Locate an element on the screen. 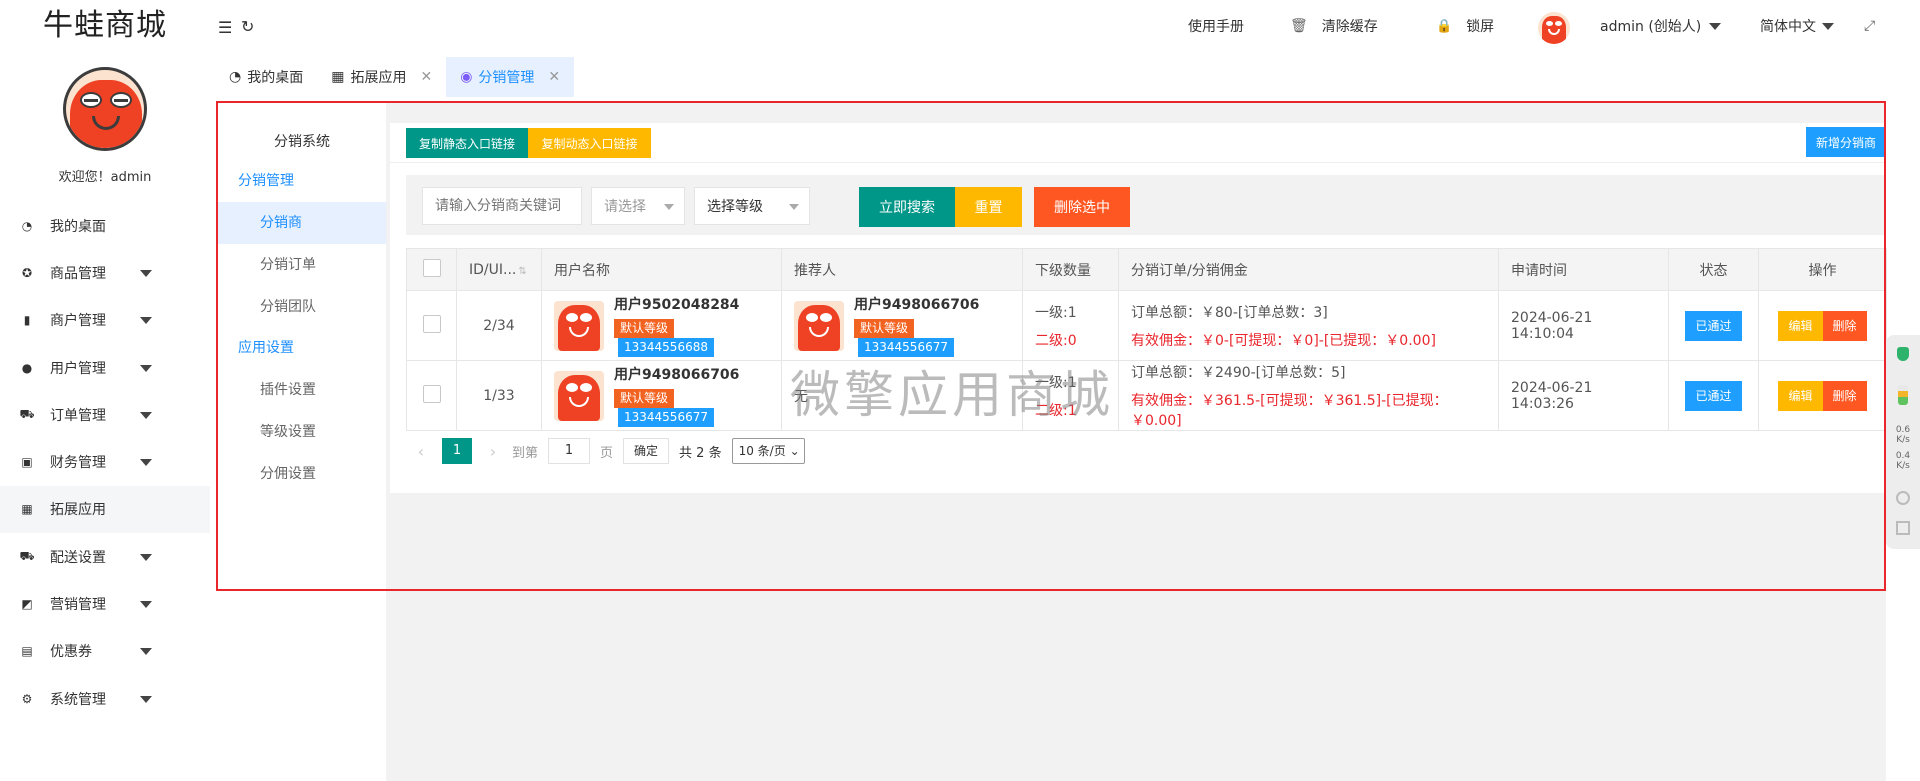  refresh-icon: ↻ is located at coordinates (247, 26).